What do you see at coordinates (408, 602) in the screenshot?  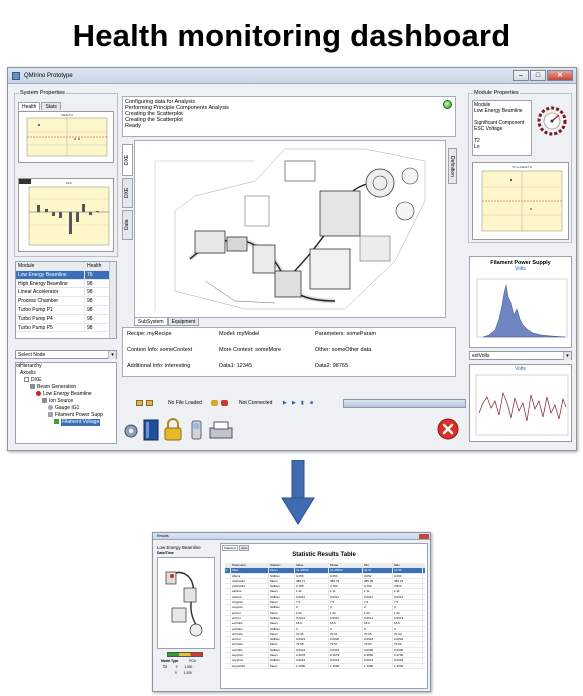 I see `table-cell: 7.5` at bounding box center [408, 602].